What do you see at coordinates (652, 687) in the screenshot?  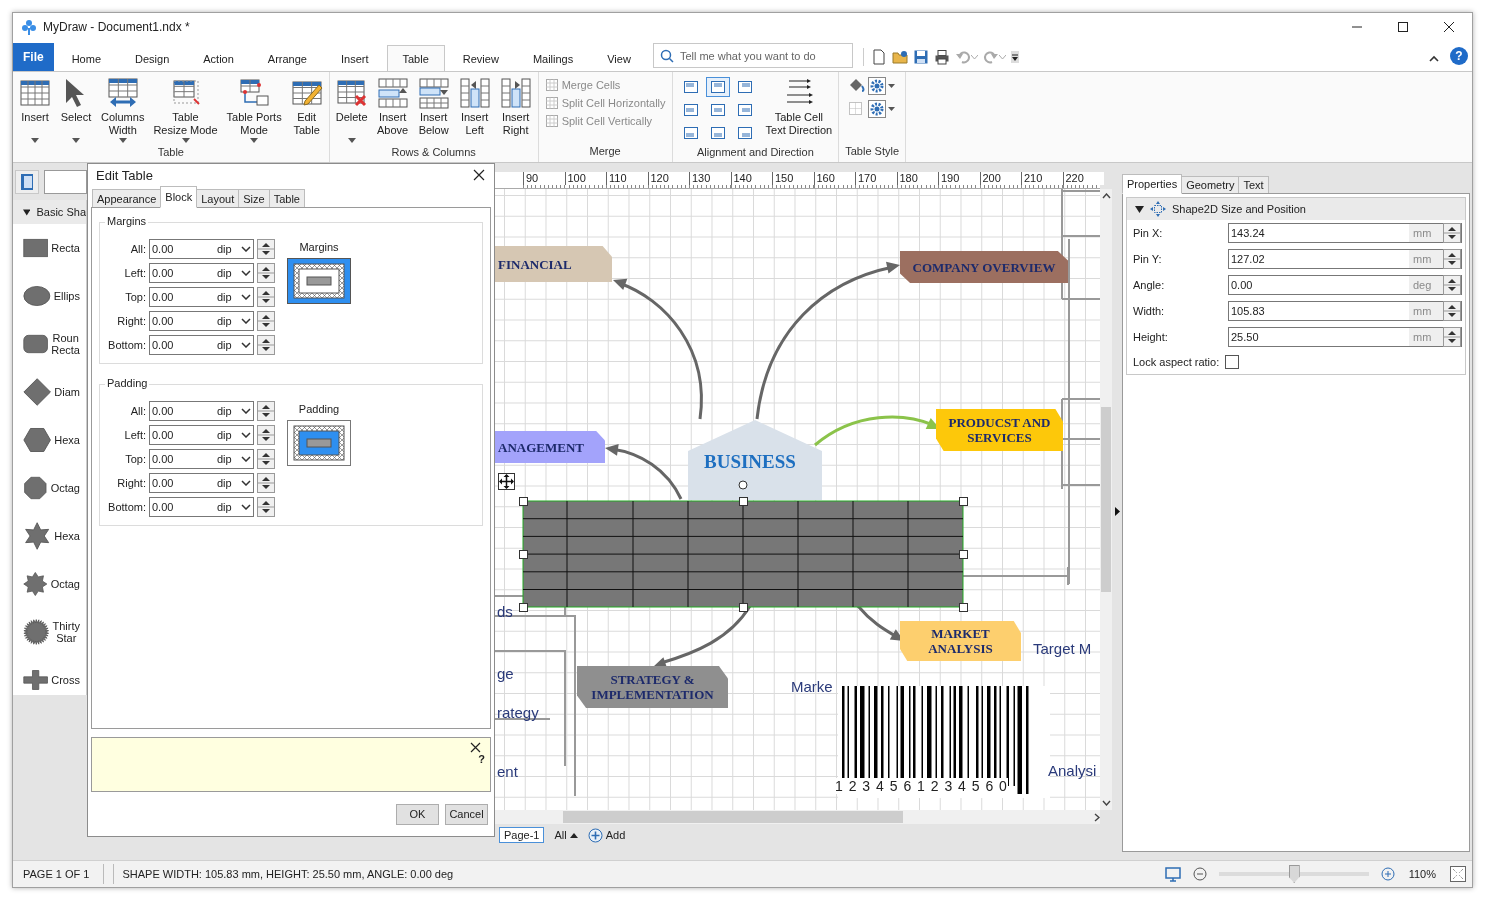 I see `diagram-shape: STRATEGY & IMPLEMENTATION` at bounding box center [652, 687].